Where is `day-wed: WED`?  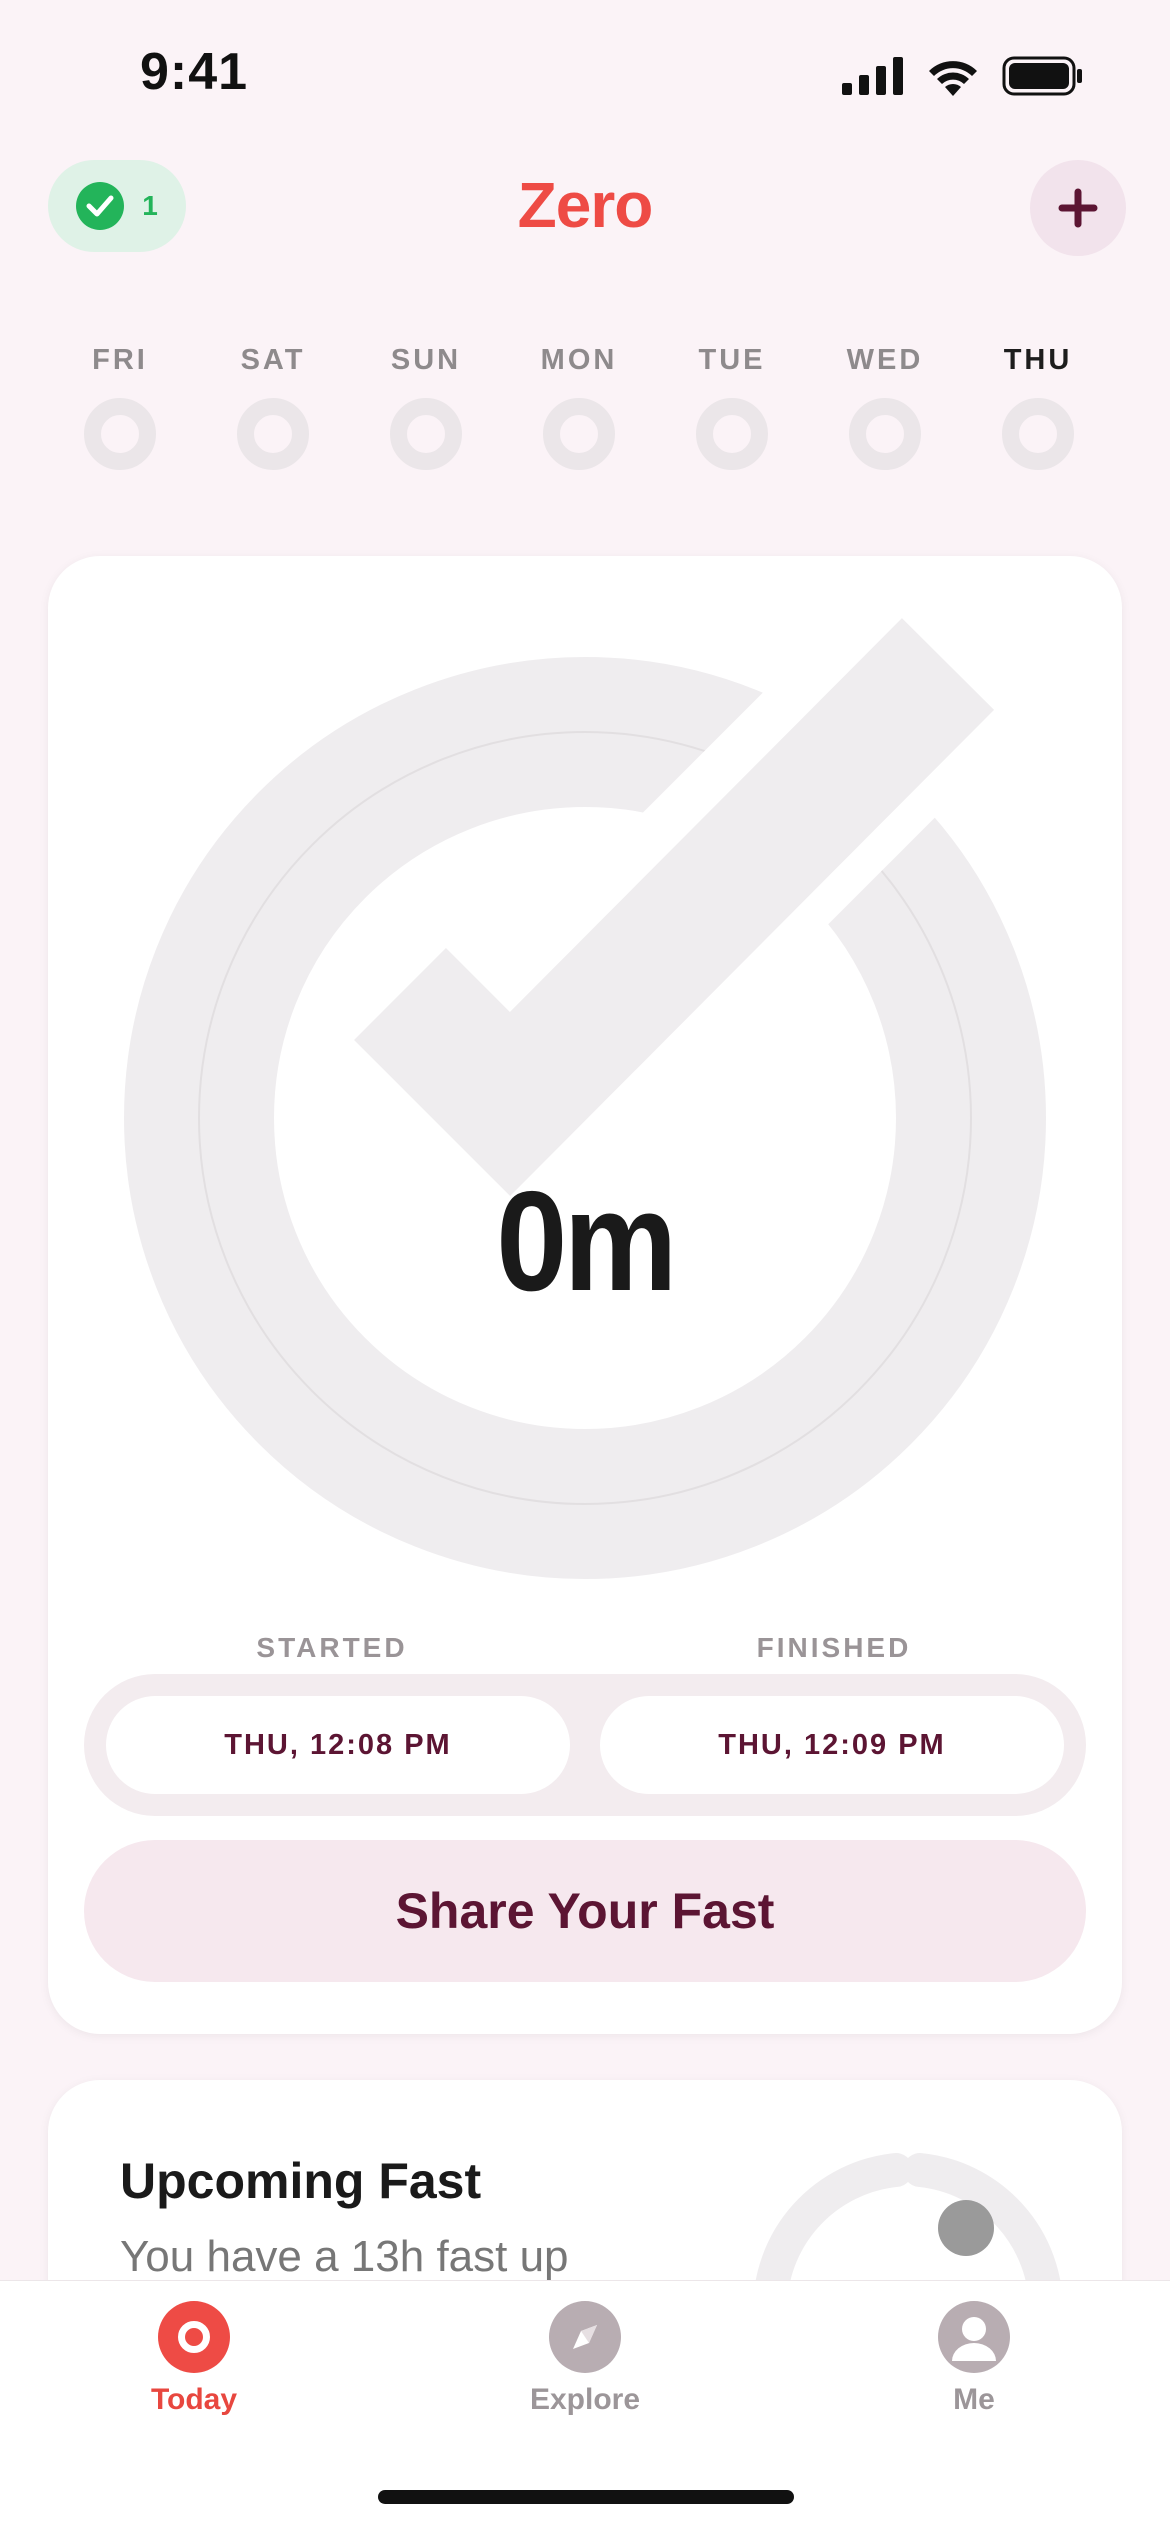
day-wed: WED is located at coordinates (885, 405).